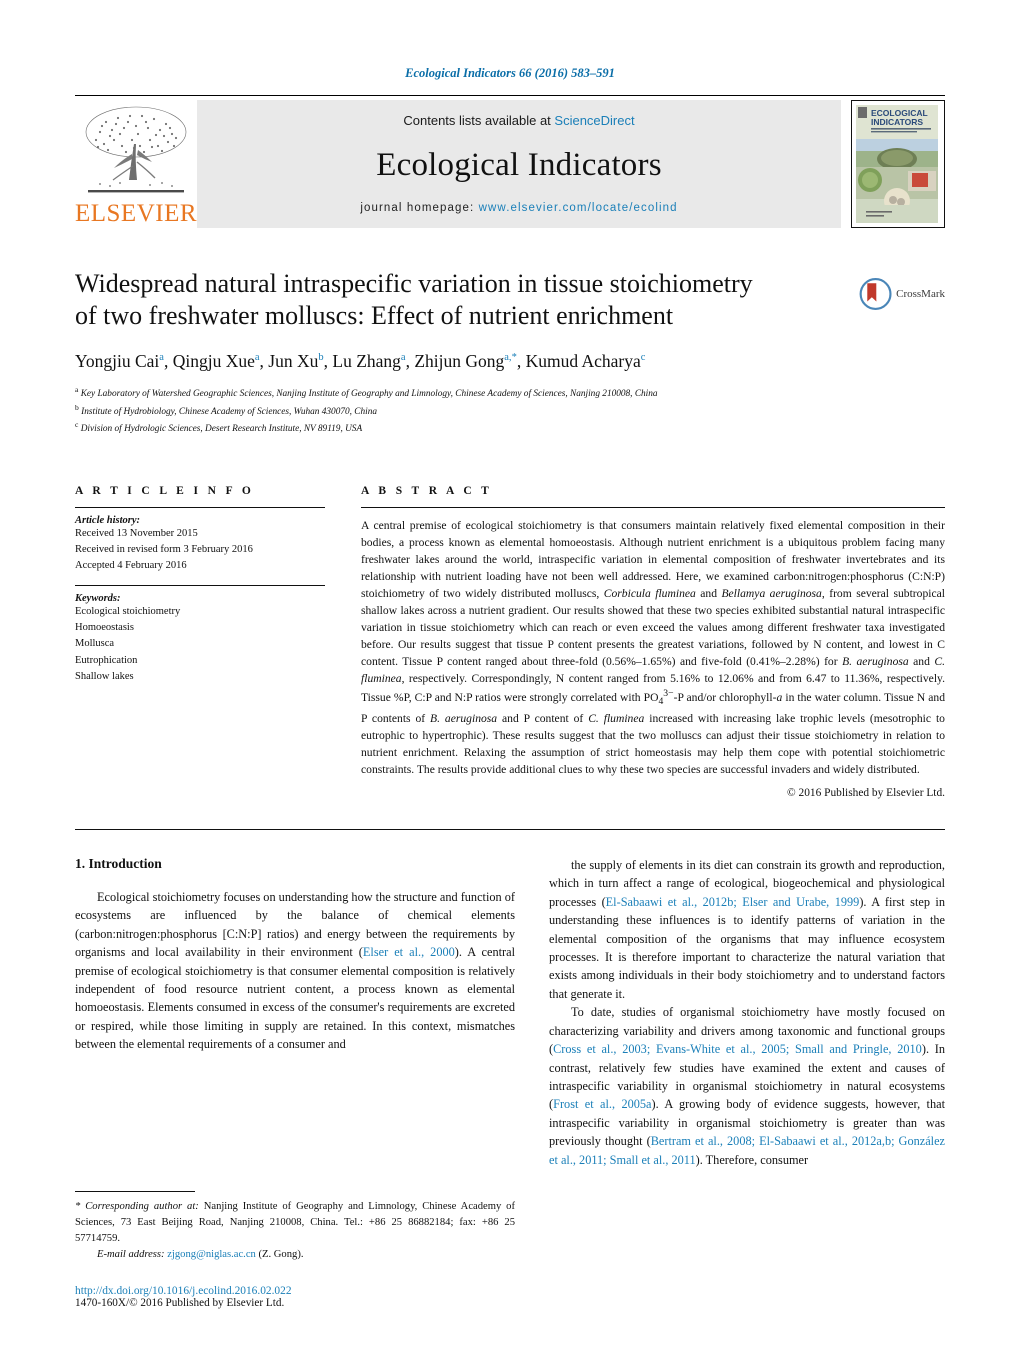  What do you see at coordinates (128, 611) in the screenshot?
I see `keyword-item: Ecological stoichiometry` at bounding box center [128, 611].